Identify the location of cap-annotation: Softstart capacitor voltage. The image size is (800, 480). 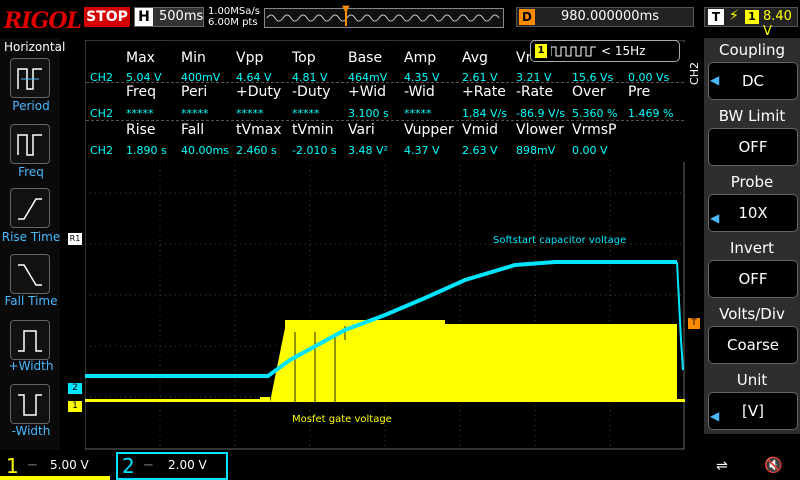
(559, 240).